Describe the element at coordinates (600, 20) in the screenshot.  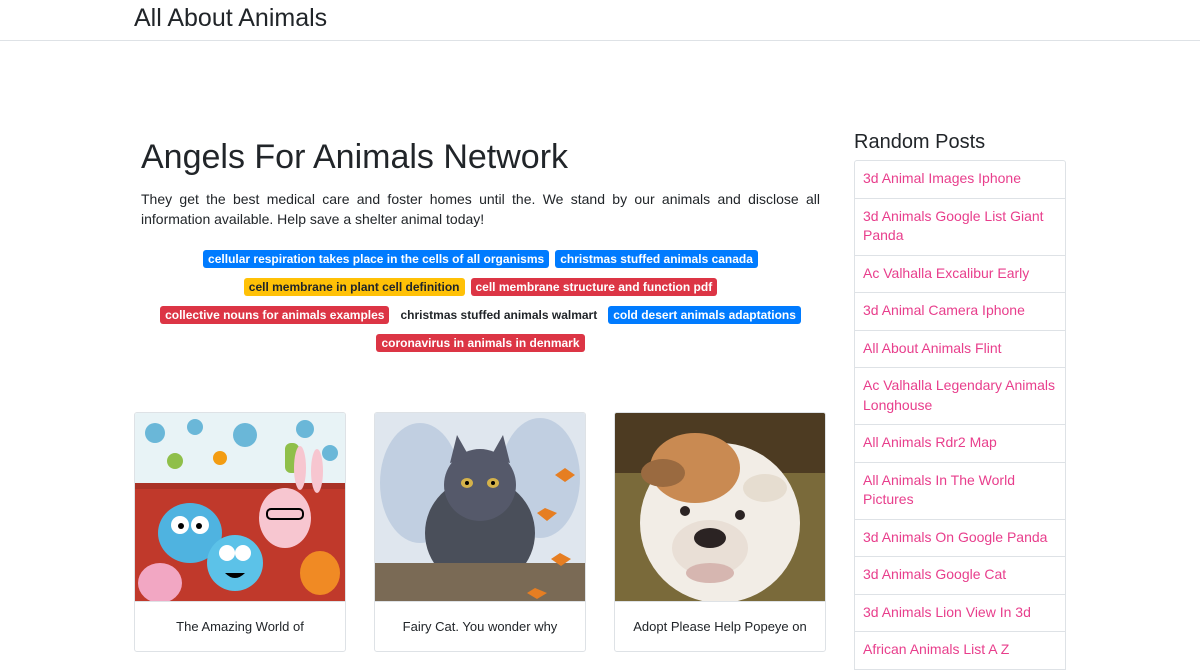
I see `navbar: All About Animals` at that location.